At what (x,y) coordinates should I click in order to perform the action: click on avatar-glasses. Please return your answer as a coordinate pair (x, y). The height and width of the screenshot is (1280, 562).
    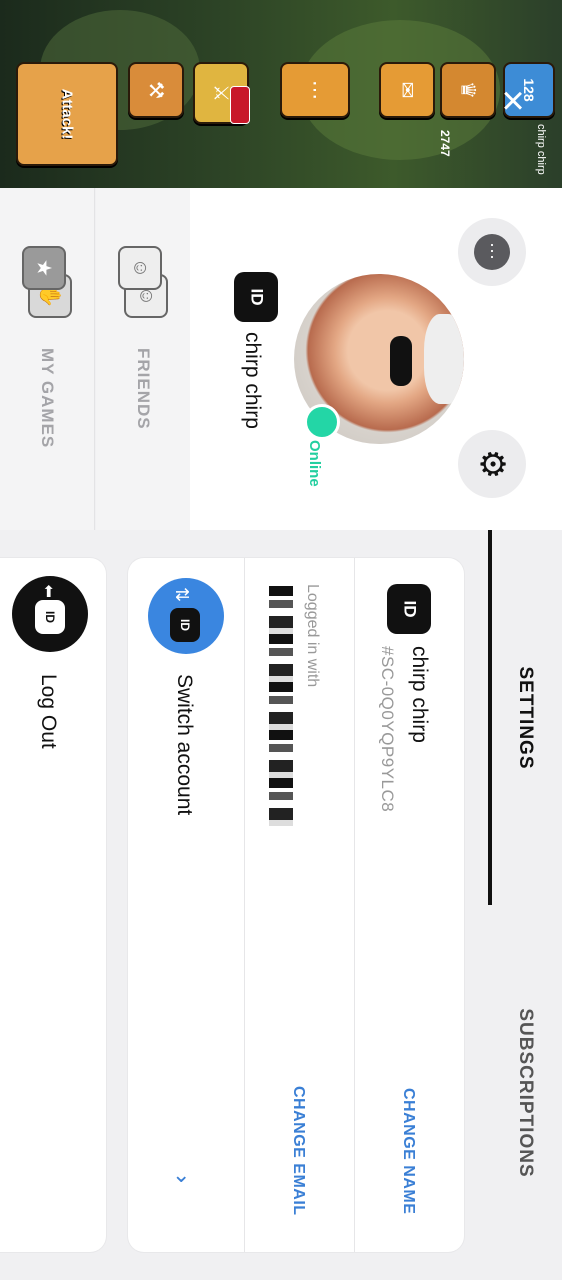
    Looking at the image, I should click on (401, 361).